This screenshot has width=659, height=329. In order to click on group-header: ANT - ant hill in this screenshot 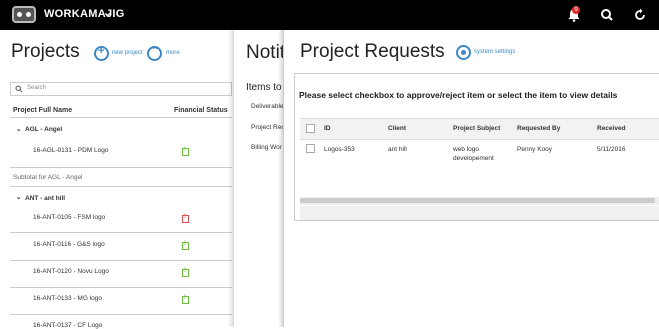, I will do `click(45, 198)`.